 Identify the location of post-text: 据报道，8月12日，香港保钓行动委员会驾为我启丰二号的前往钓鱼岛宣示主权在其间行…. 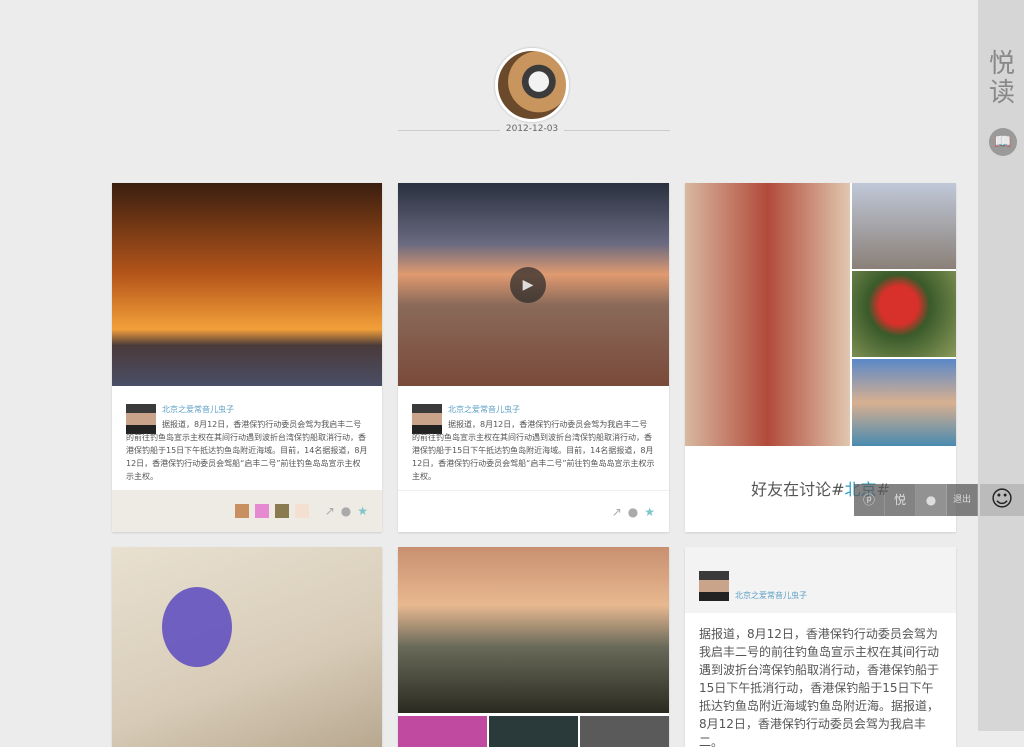
(819, 687).